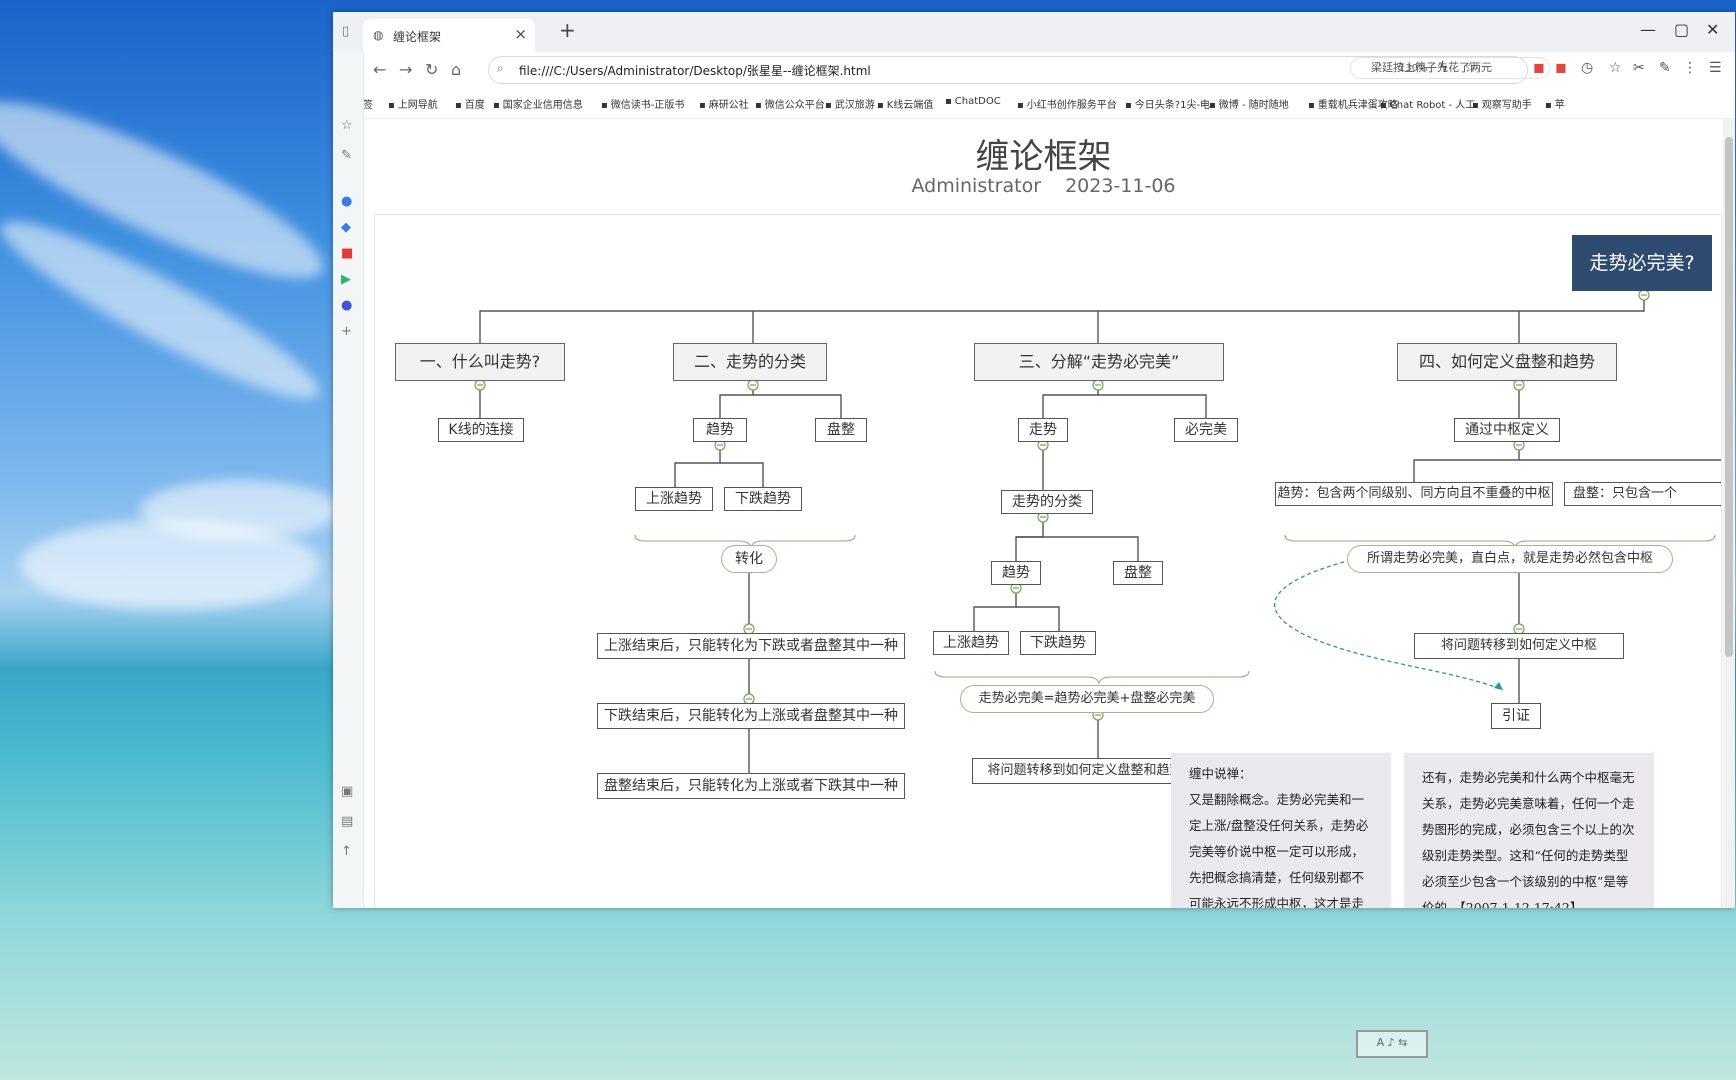 The image size is (1736, 1080). What do you see at coordinates (347, 125) in the screenshot?
I see `star-icon: ☆` at bounding box center [347, 125].